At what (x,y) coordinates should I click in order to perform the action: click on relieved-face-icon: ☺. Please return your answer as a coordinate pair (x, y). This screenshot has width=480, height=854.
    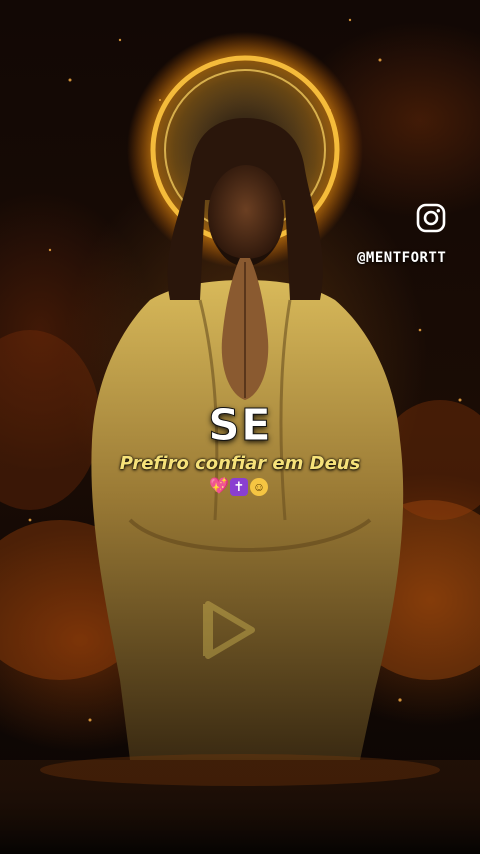
    Looking at the image, I should click on (259, 487).